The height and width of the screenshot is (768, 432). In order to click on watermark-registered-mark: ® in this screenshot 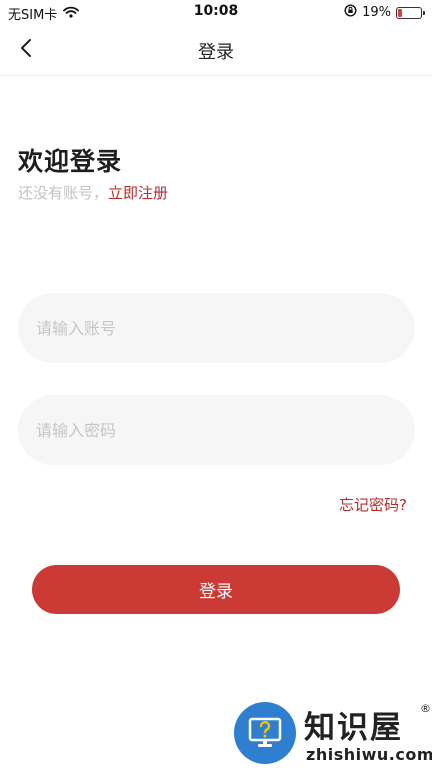, I will do `click(425, 708)`.